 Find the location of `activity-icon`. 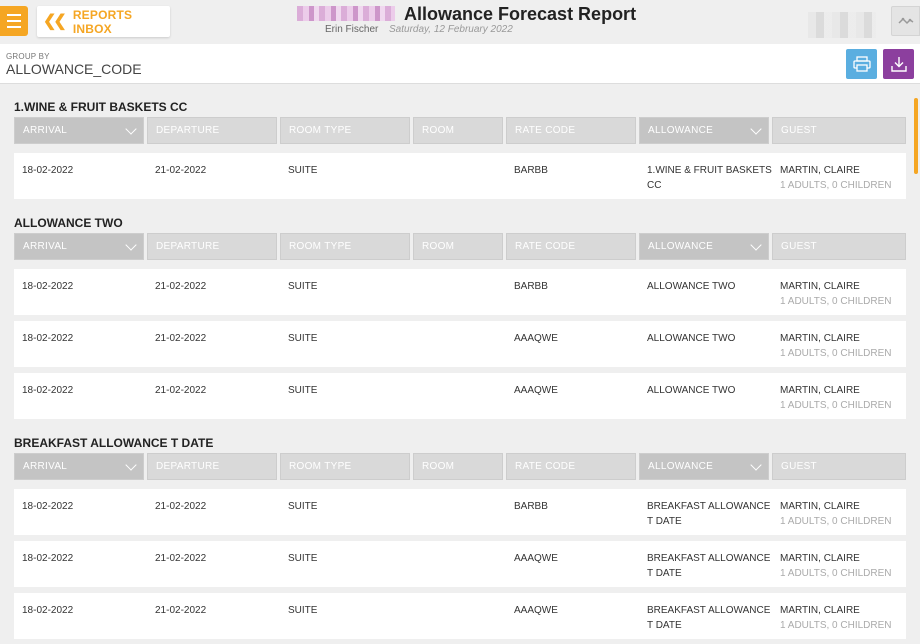

activity-icon is located at coordinates (905, 21).